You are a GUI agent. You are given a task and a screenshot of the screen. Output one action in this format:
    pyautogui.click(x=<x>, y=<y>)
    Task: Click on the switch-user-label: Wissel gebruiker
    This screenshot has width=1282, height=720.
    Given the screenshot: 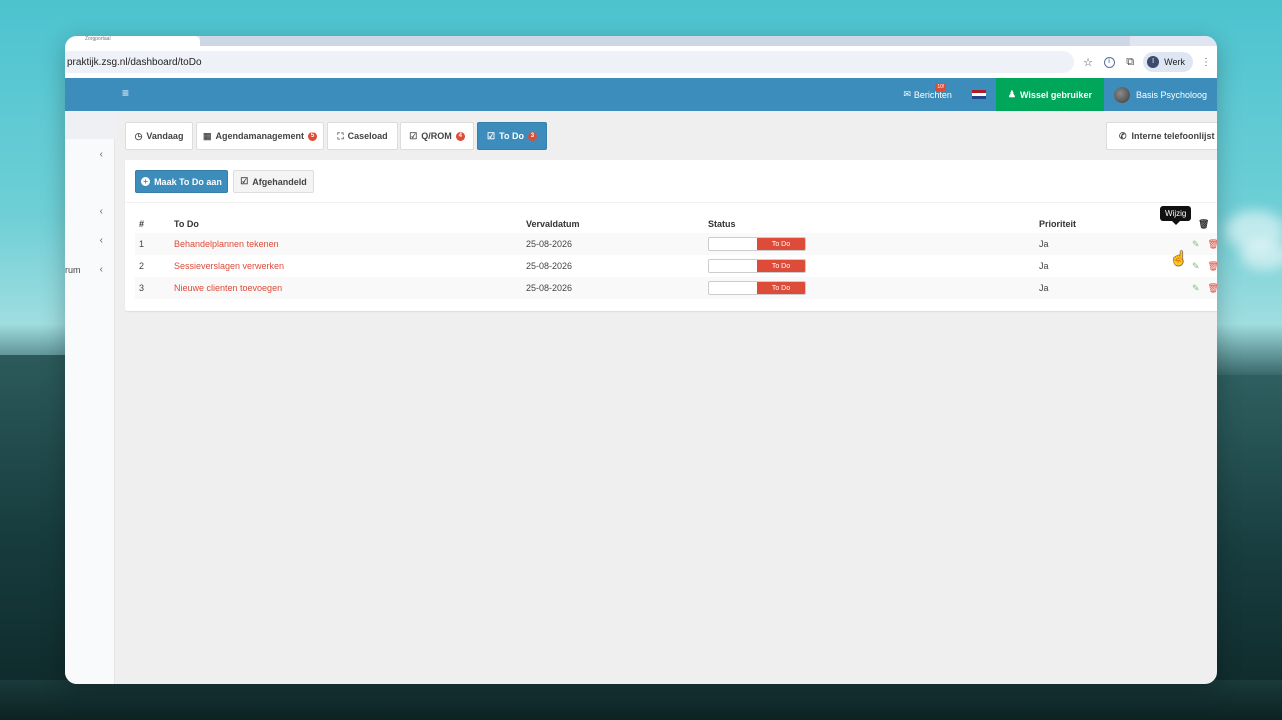 What is the action you would take?
    pyautogui.click(x=1056, y=94)
    